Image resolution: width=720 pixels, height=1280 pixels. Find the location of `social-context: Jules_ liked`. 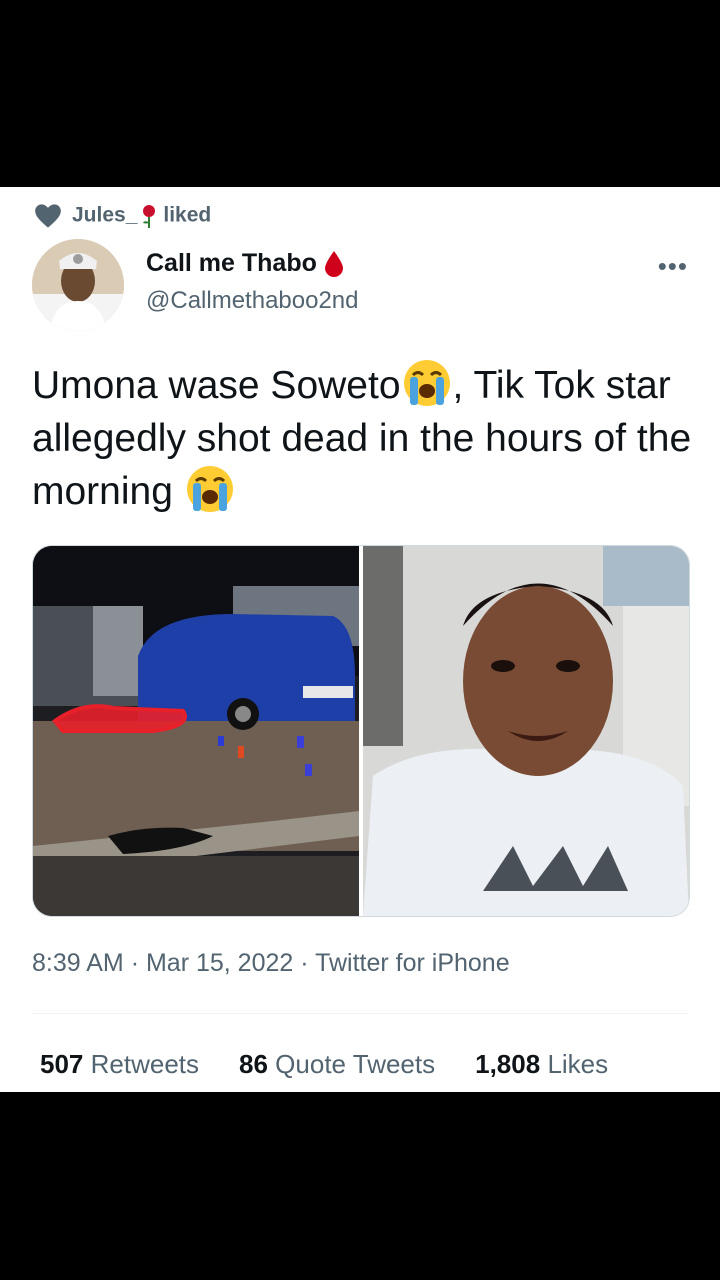

social-context: Jules_ liked is located at coordinates (122, 216).